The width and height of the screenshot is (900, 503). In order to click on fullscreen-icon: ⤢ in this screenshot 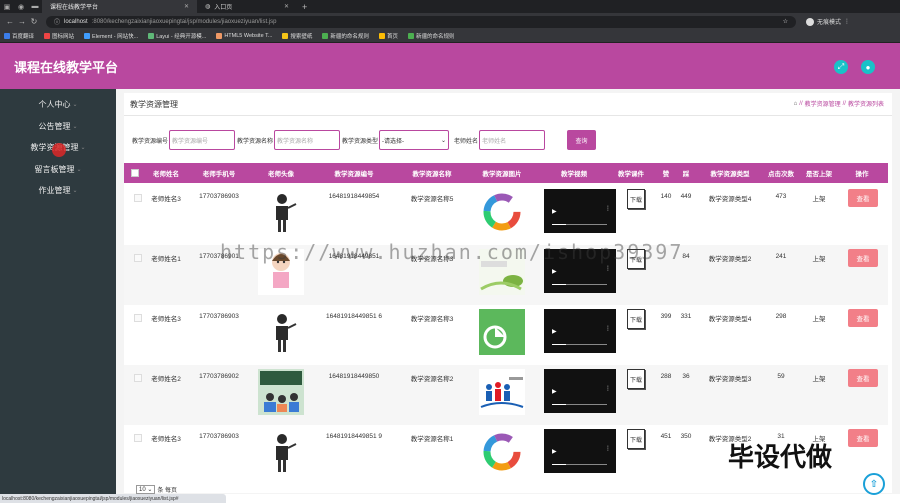, I will do `click(841, 67)`.